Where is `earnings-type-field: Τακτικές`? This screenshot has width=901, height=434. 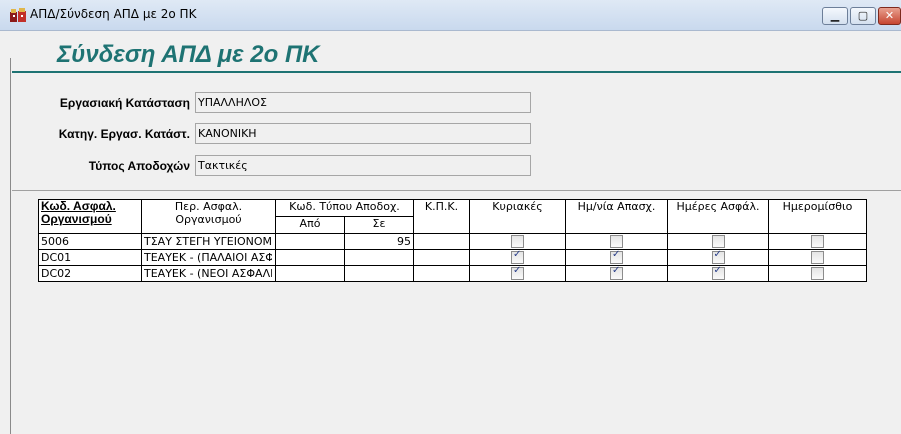
earnings-type-field: Τακτικές is located at coordinates (363, 165).